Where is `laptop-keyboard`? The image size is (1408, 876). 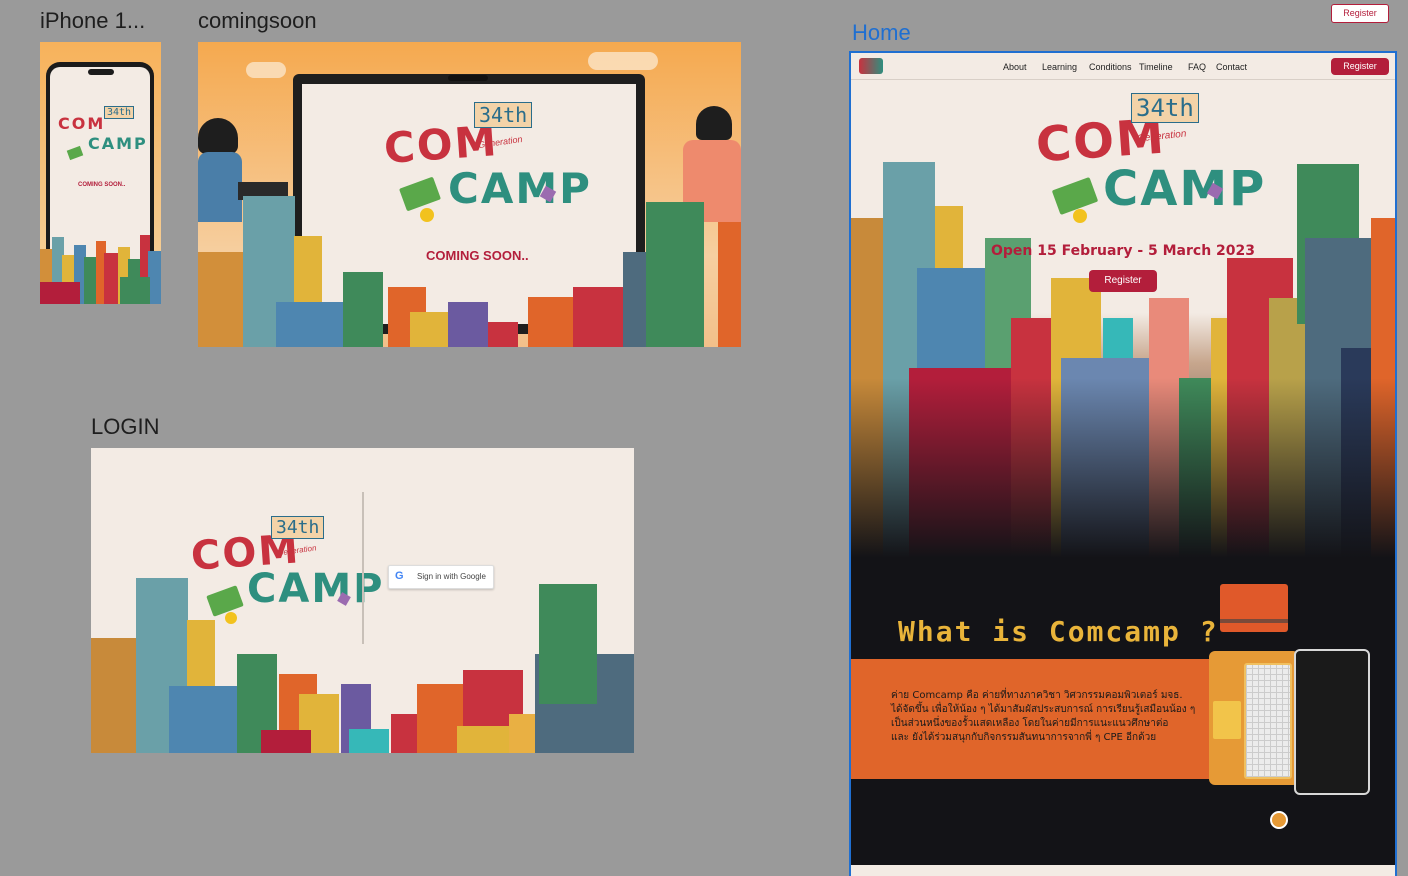 laptop-keyboard is located at coordinates (1268, 721).